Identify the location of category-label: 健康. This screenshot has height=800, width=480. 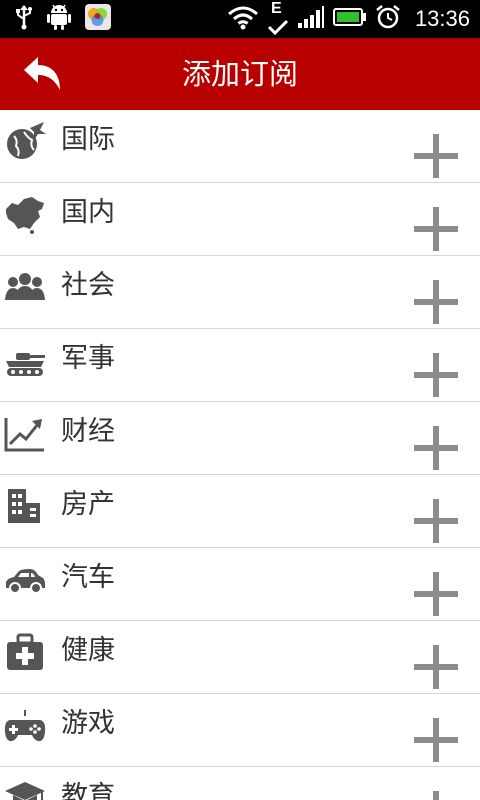
(88, 650).